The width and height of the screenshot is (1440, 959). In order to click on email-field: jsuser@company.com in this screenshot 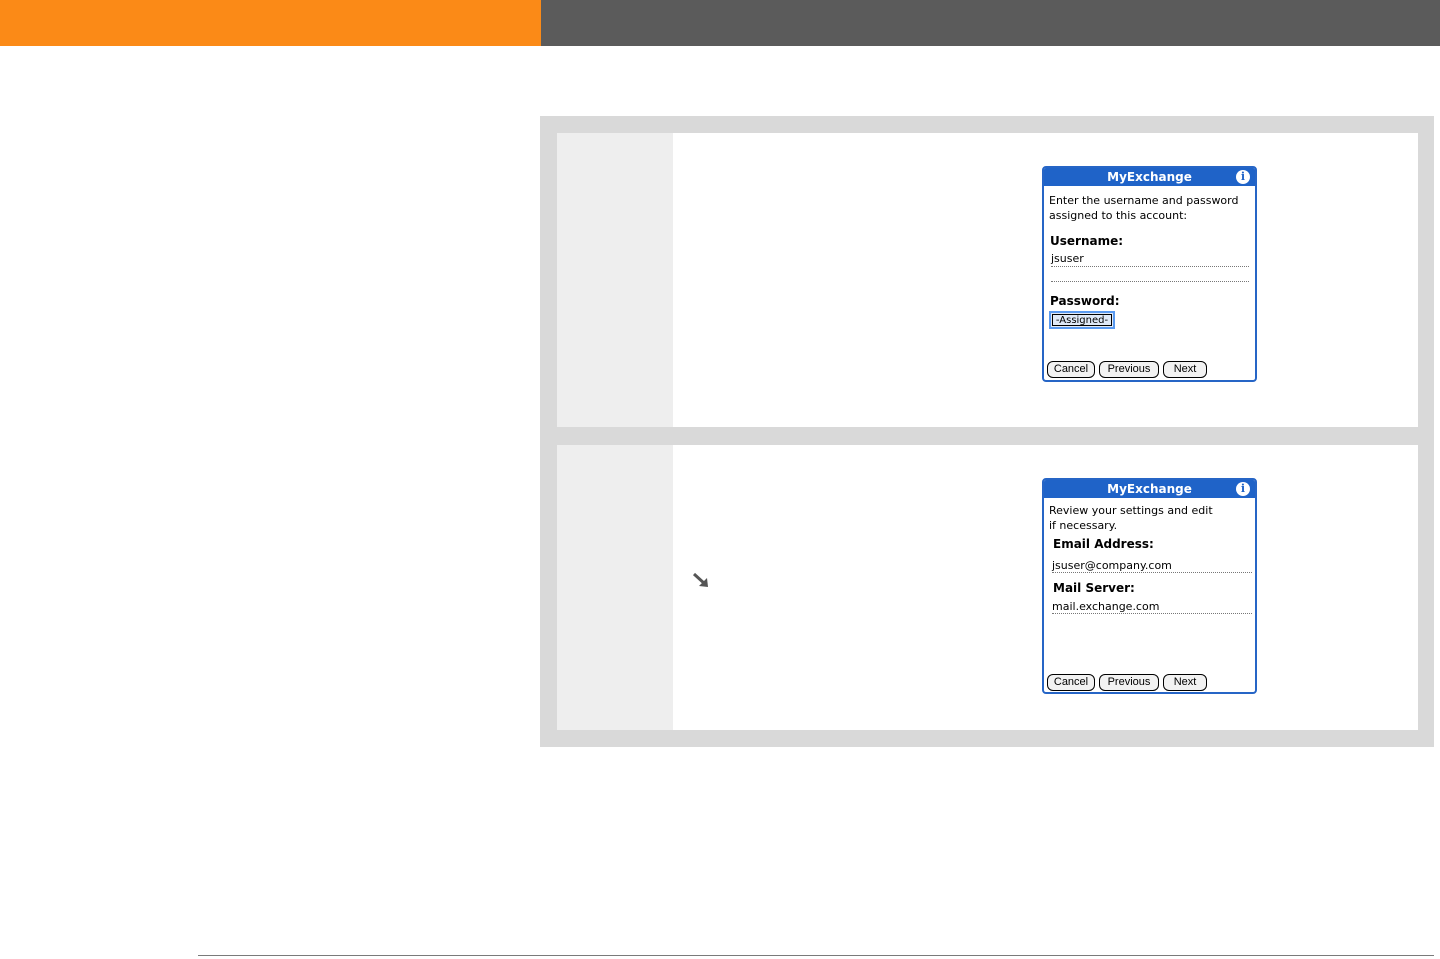, I will do `click(1112, 565)`.